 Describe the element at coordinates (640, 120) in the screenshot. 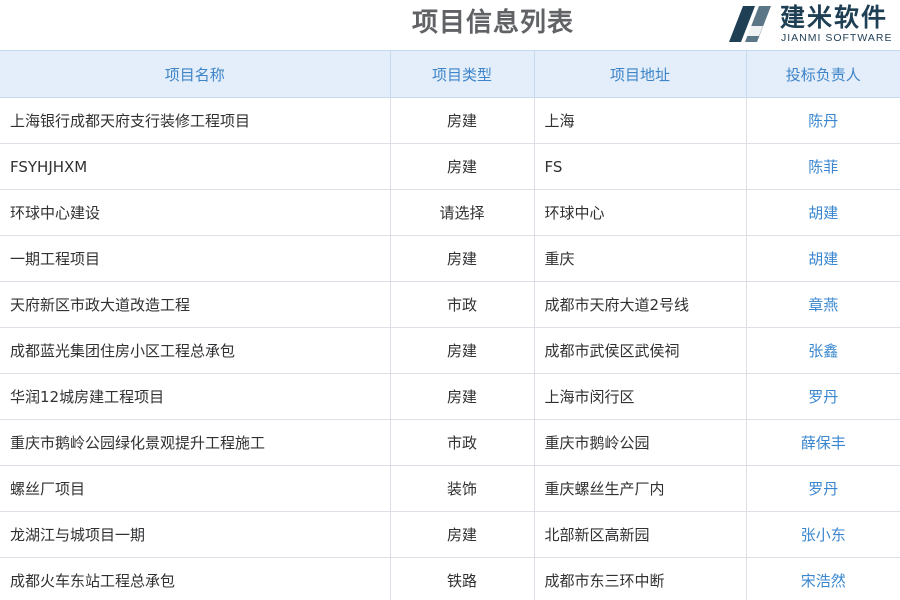

I see `cell-project-address: 上海` at that location.